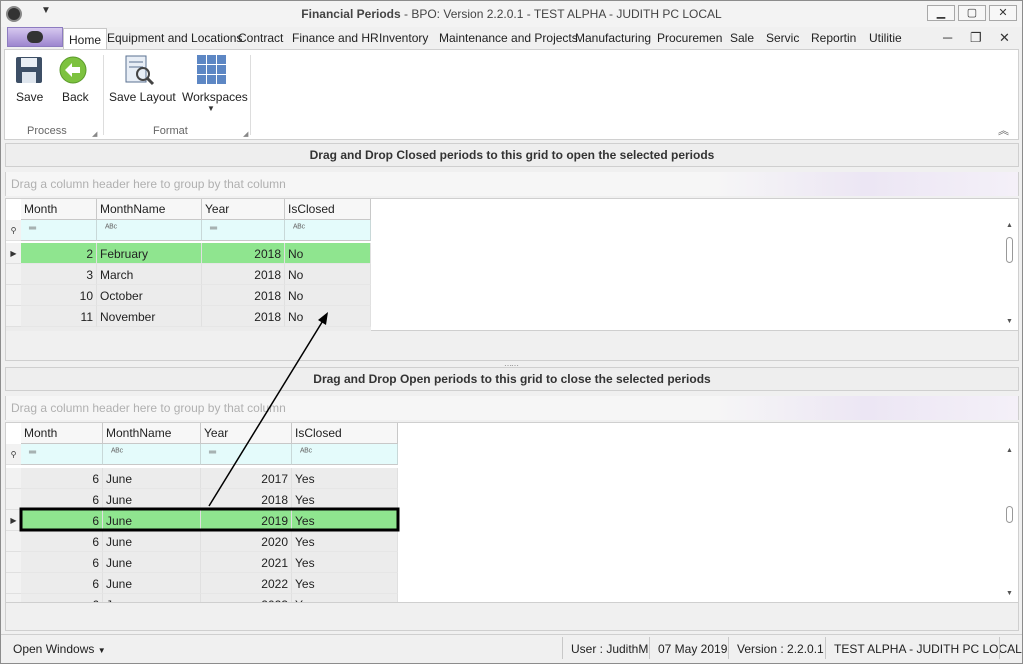 The image size is (1023, 664). I want to click on cell-month: 3, so click(59, 274).